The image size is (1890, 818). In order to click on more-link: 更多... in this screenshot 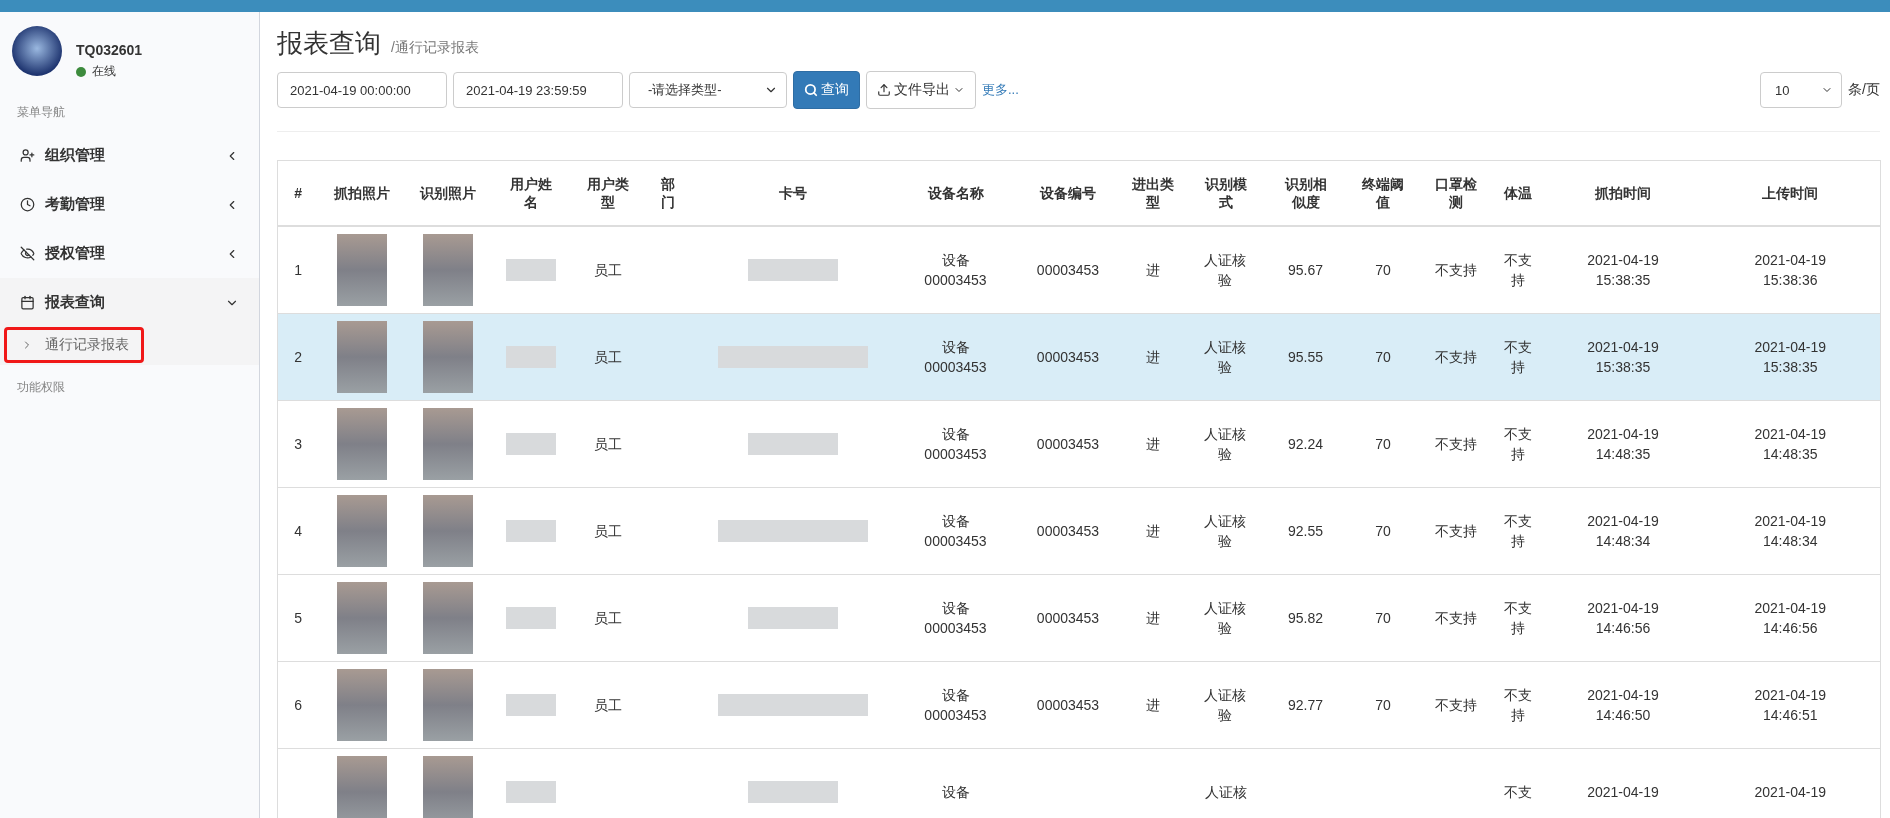, I will do `click(1000, 90)`.